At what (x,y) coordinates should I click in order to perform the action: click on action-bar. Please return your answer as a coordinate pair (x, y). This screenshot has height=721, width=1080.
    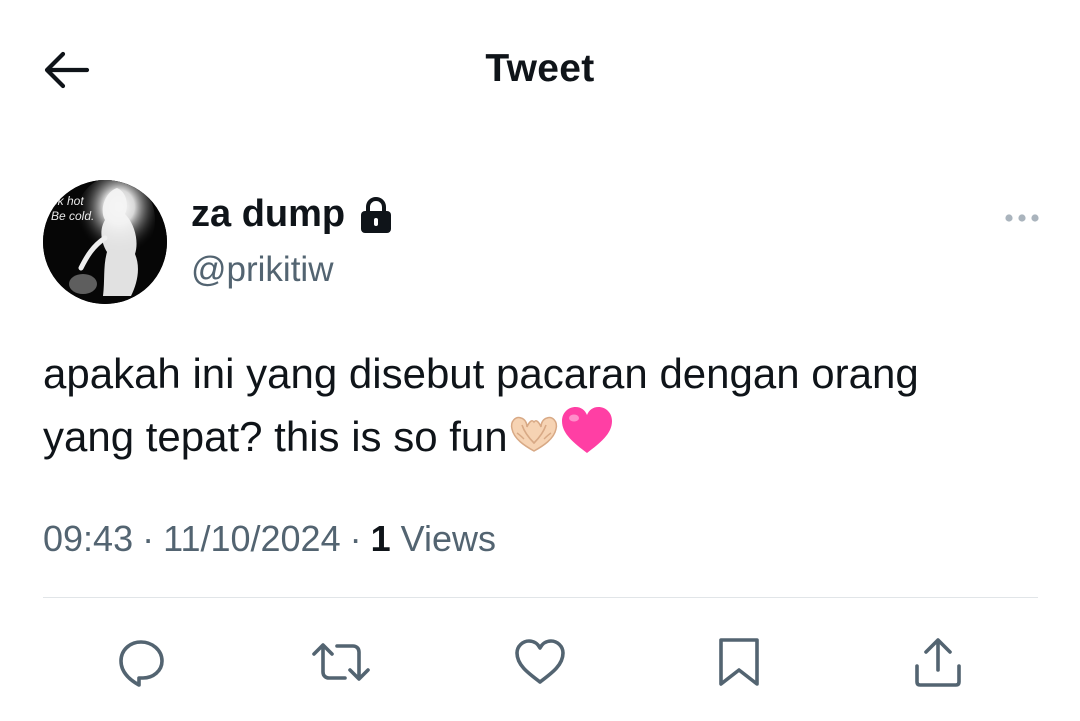
    Looking at the image, I should click on (540, 662).